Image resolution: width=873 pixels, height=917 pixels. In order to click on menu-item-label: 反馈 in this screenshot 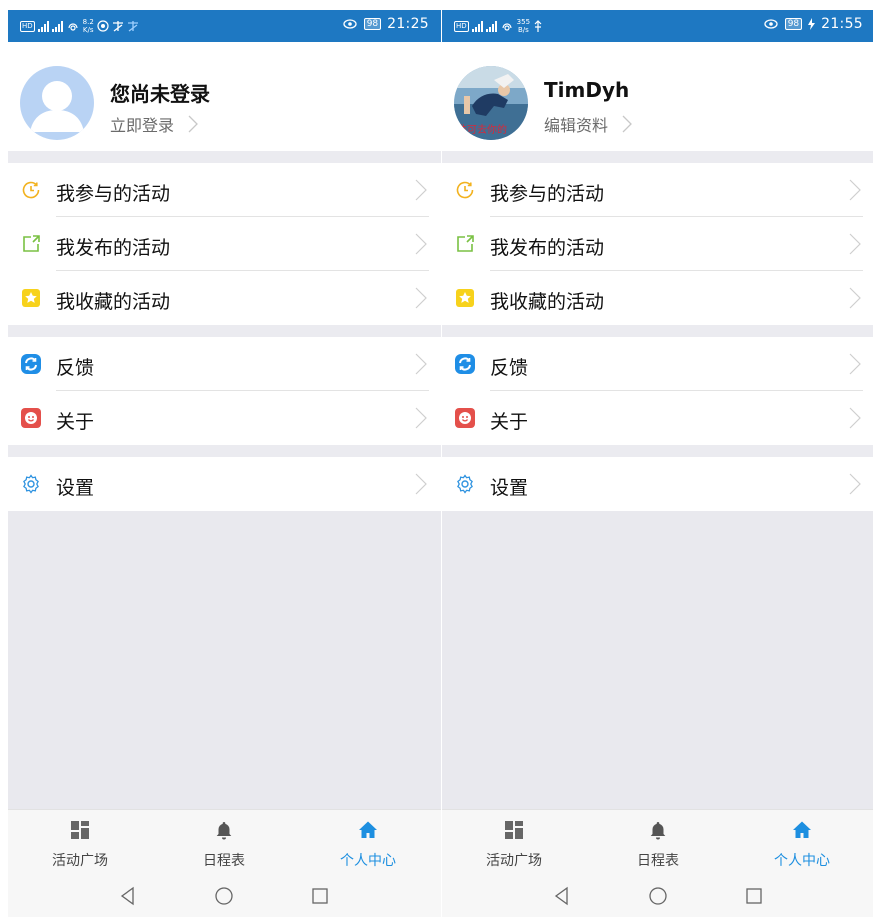, I will do `click(509, 368)`.